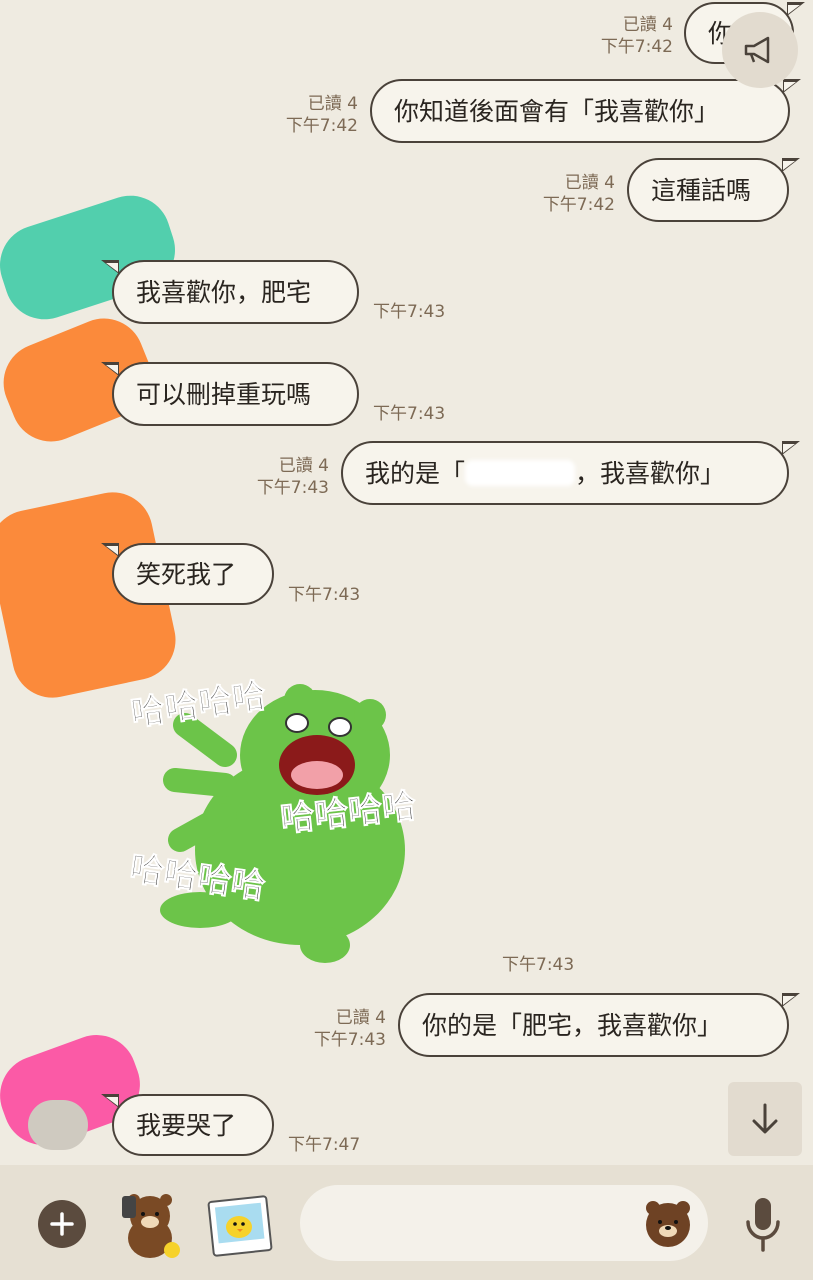  I want to click on message-text: 這種話嗎, so click(701, 190).